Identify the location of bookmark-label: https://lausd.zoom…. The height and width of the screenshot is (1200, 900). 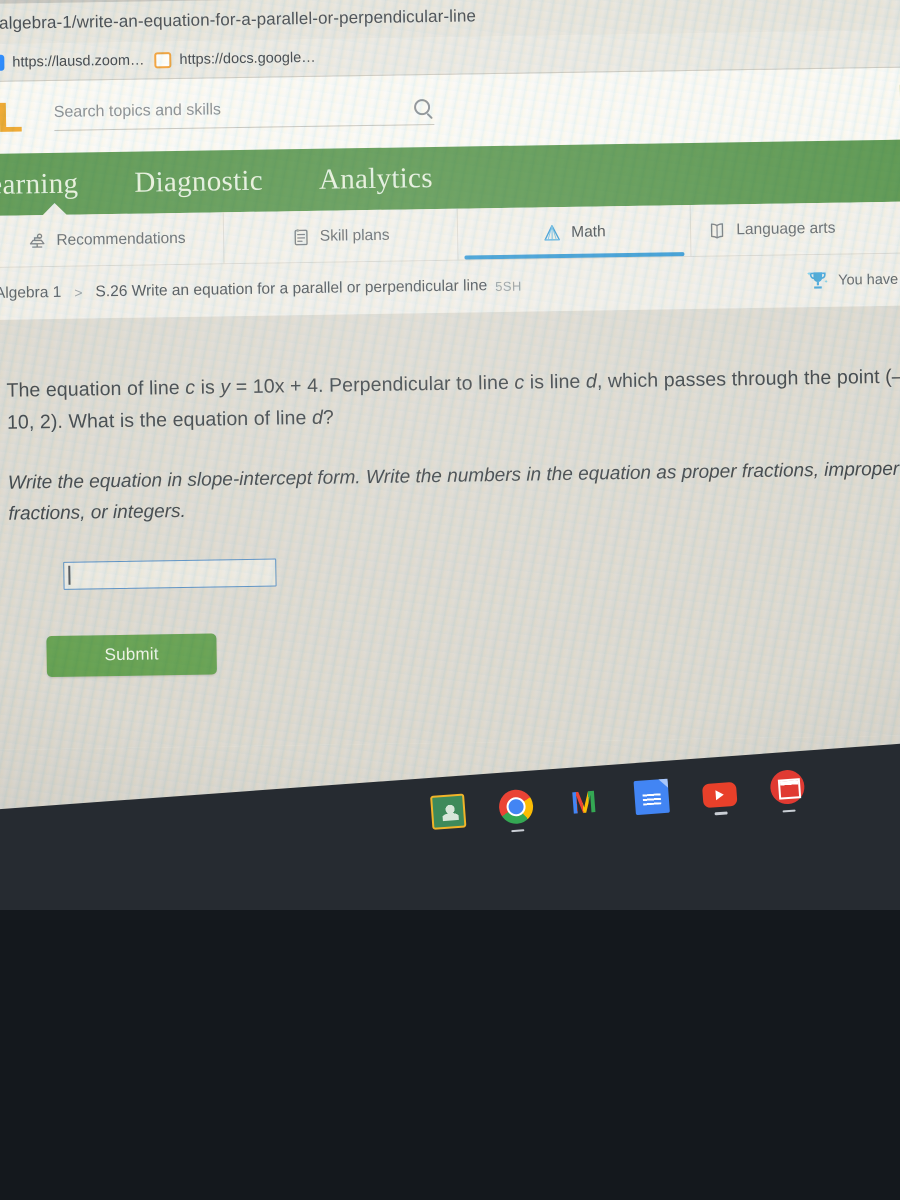
(78, 61).